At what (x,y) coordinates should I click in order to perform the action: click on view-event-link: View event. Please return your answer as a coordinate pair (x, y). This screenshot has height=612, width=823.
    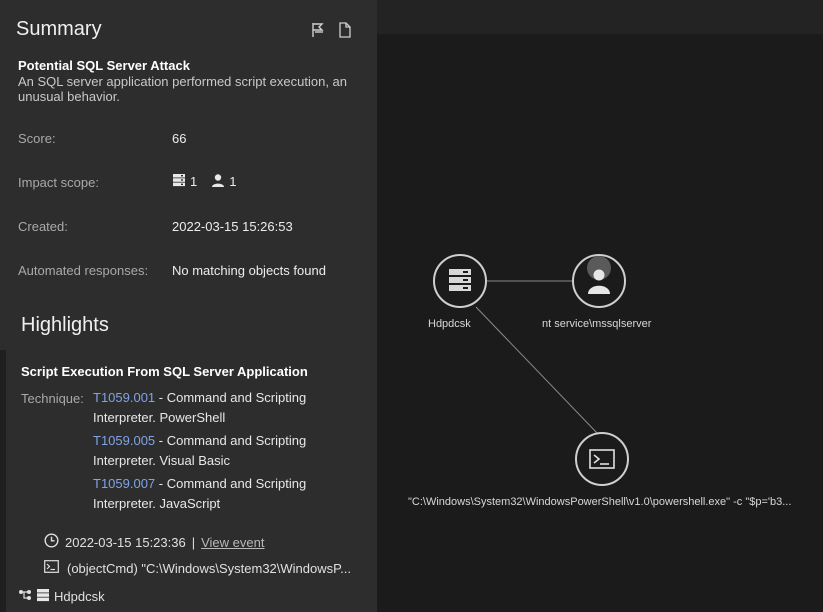
    Looking at the image, I should click on (232, 542).